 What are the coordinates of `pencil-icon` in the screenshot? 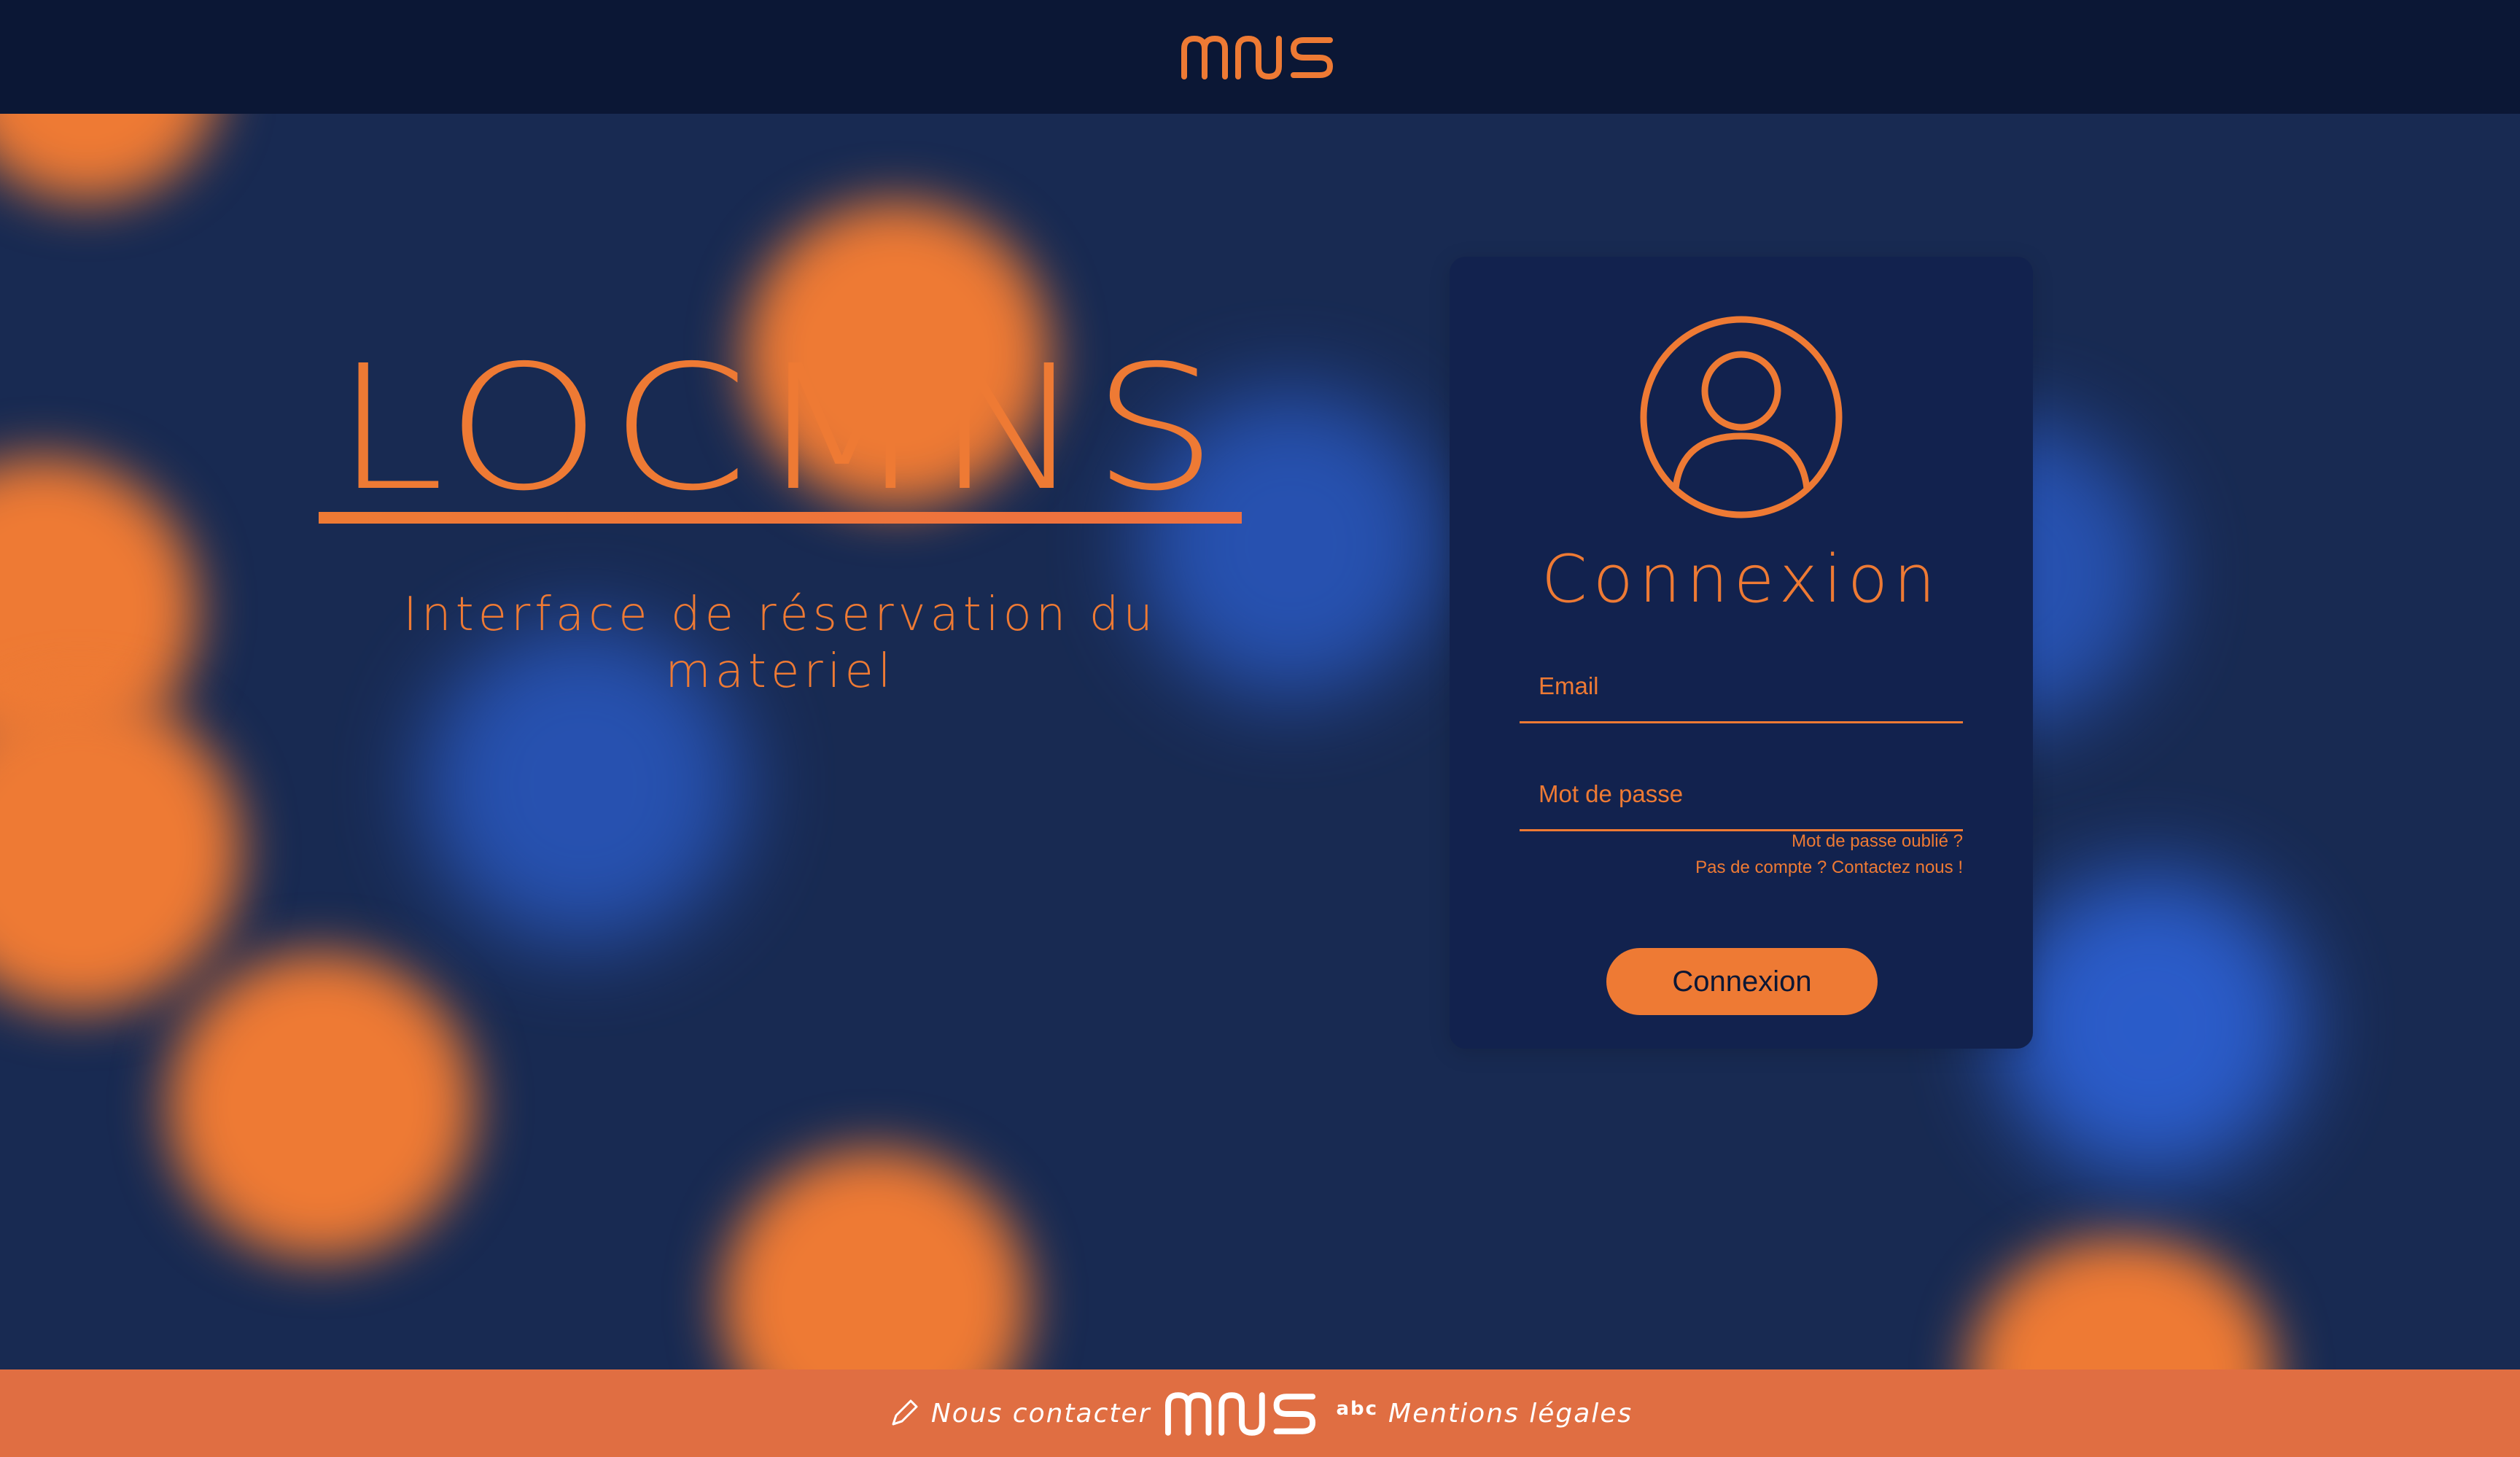 It's located at (905, 1413).